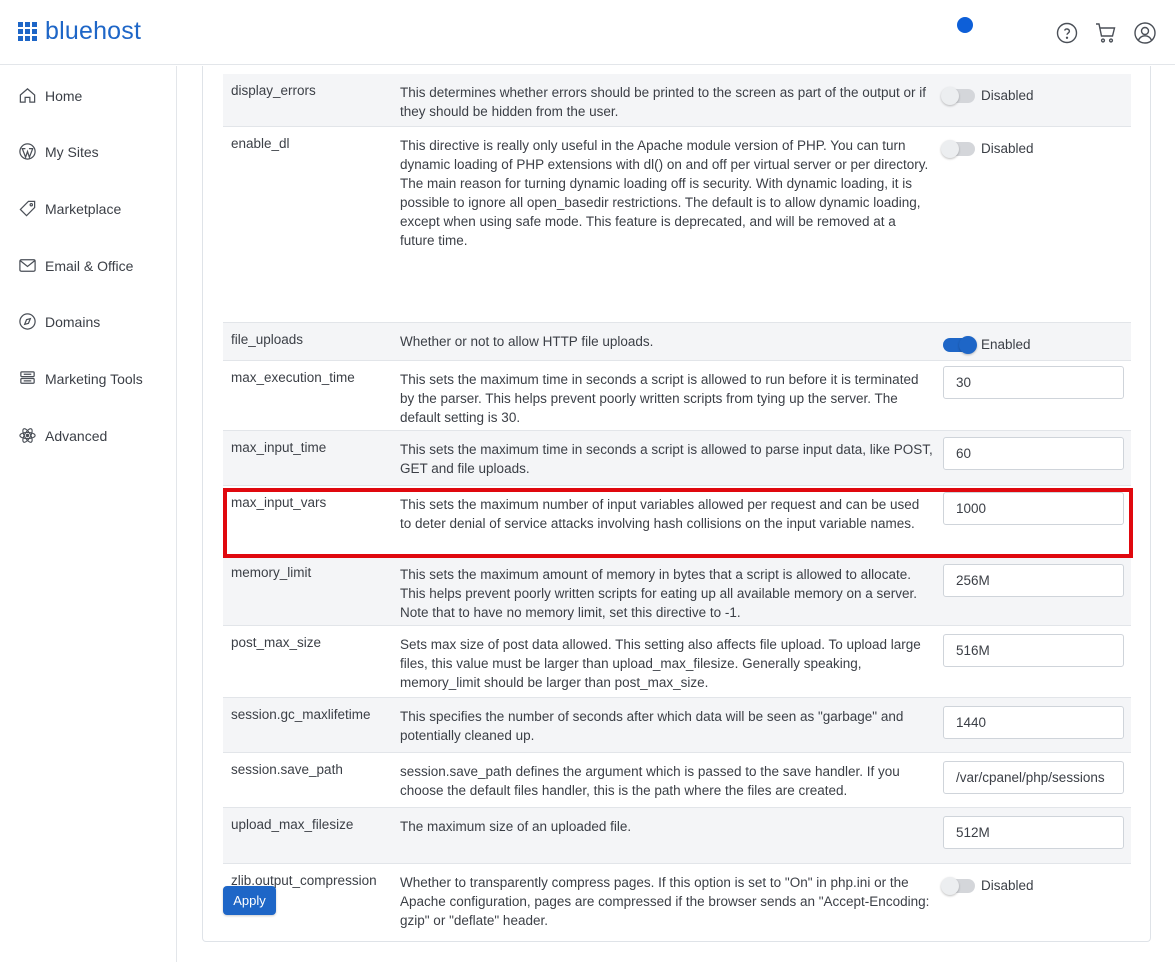 This screenshot has width=1175, height=962. What do you see at coordinates (27, 265) in the screenshot?
I see `mail-icon` at bounding box center [27, 265].